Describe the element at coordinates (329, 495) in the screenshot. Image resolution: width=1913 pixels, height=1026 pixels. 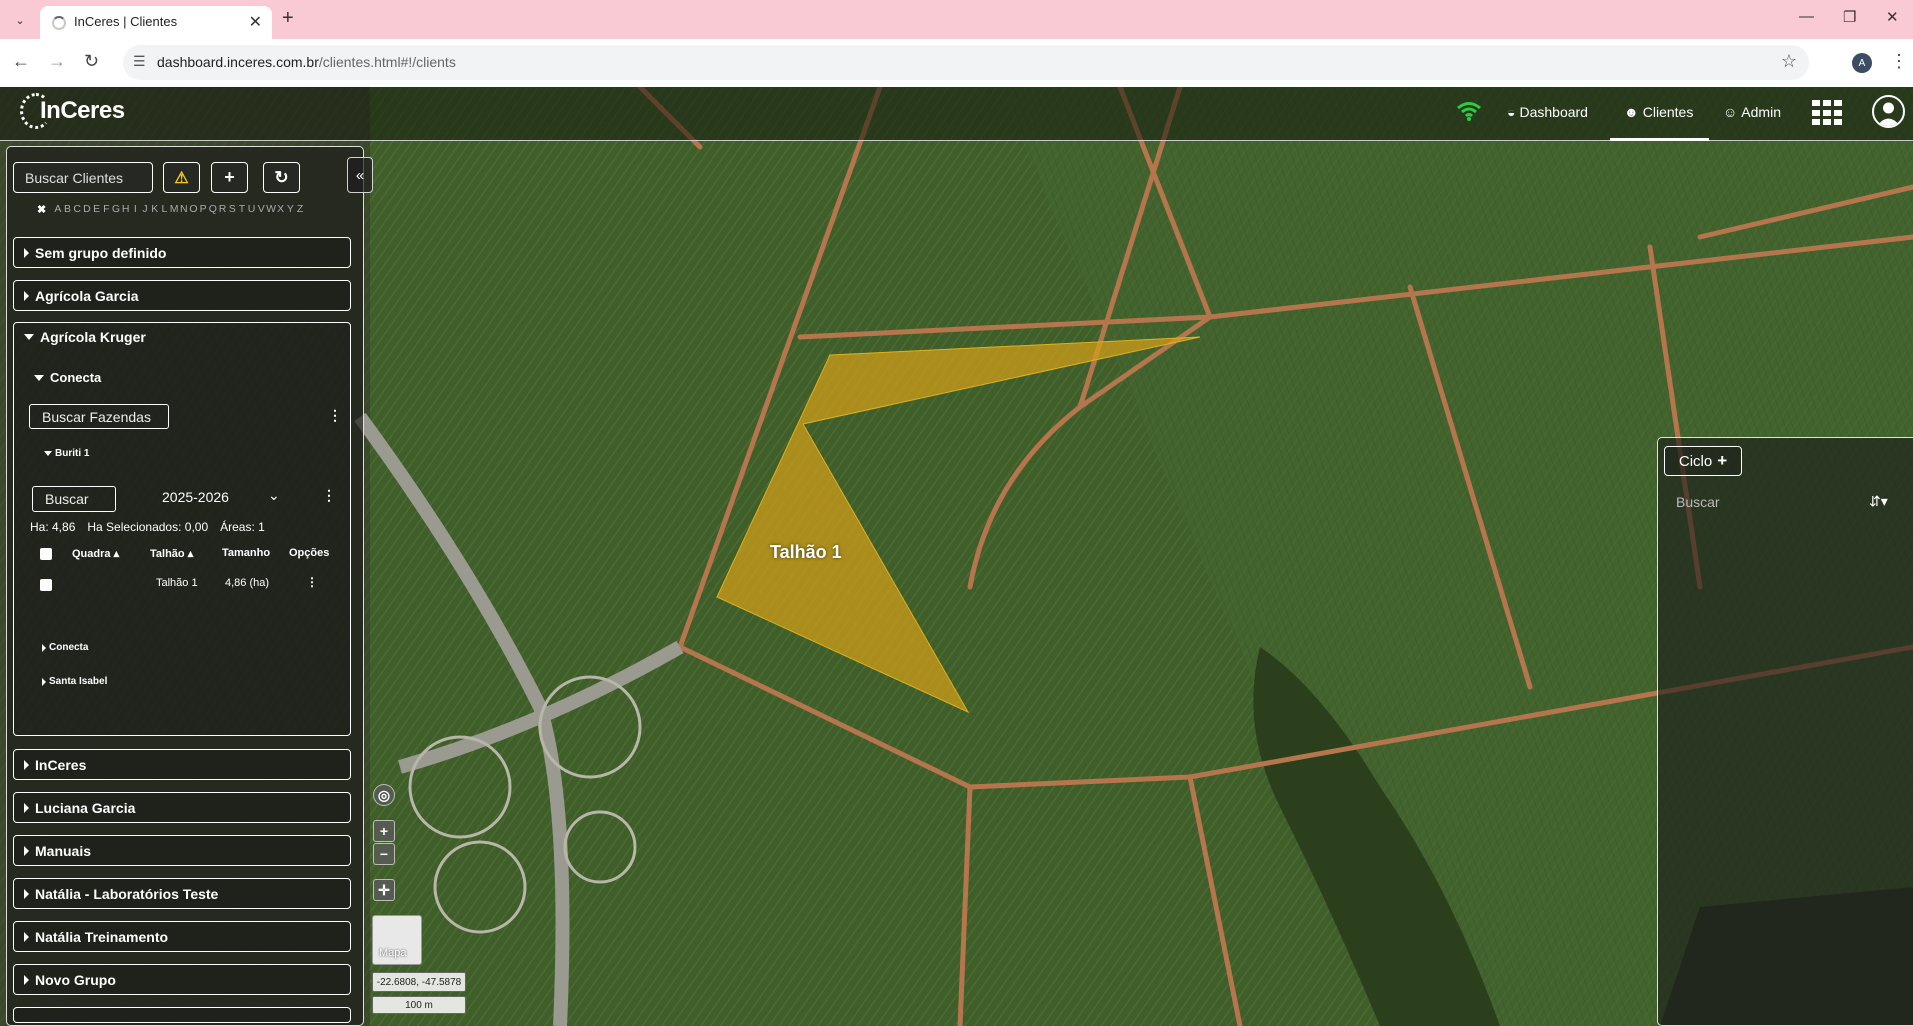
I see `season-options-icon: ⋮` at that location.